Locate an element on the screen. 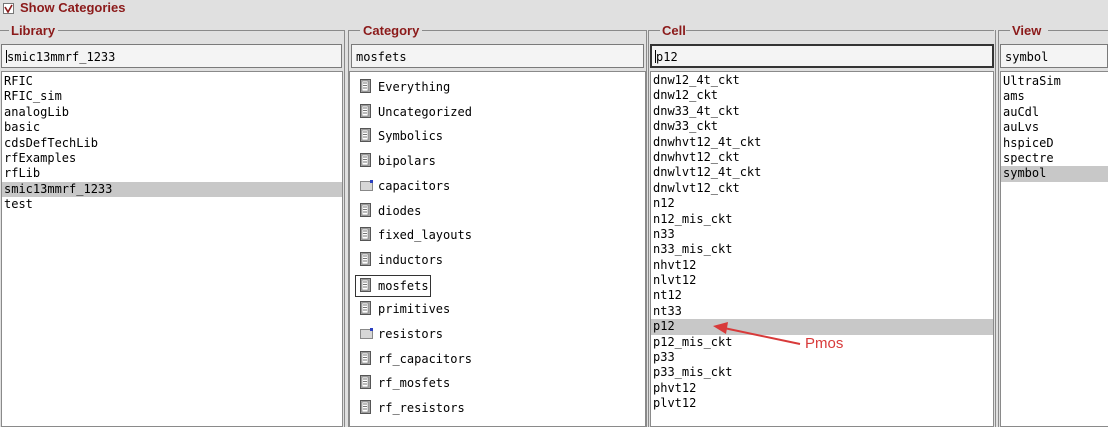 Image resolution: width=1108 pixels, height=427 pixels. category-item-label: diodes is located at coordinates (400, 210).